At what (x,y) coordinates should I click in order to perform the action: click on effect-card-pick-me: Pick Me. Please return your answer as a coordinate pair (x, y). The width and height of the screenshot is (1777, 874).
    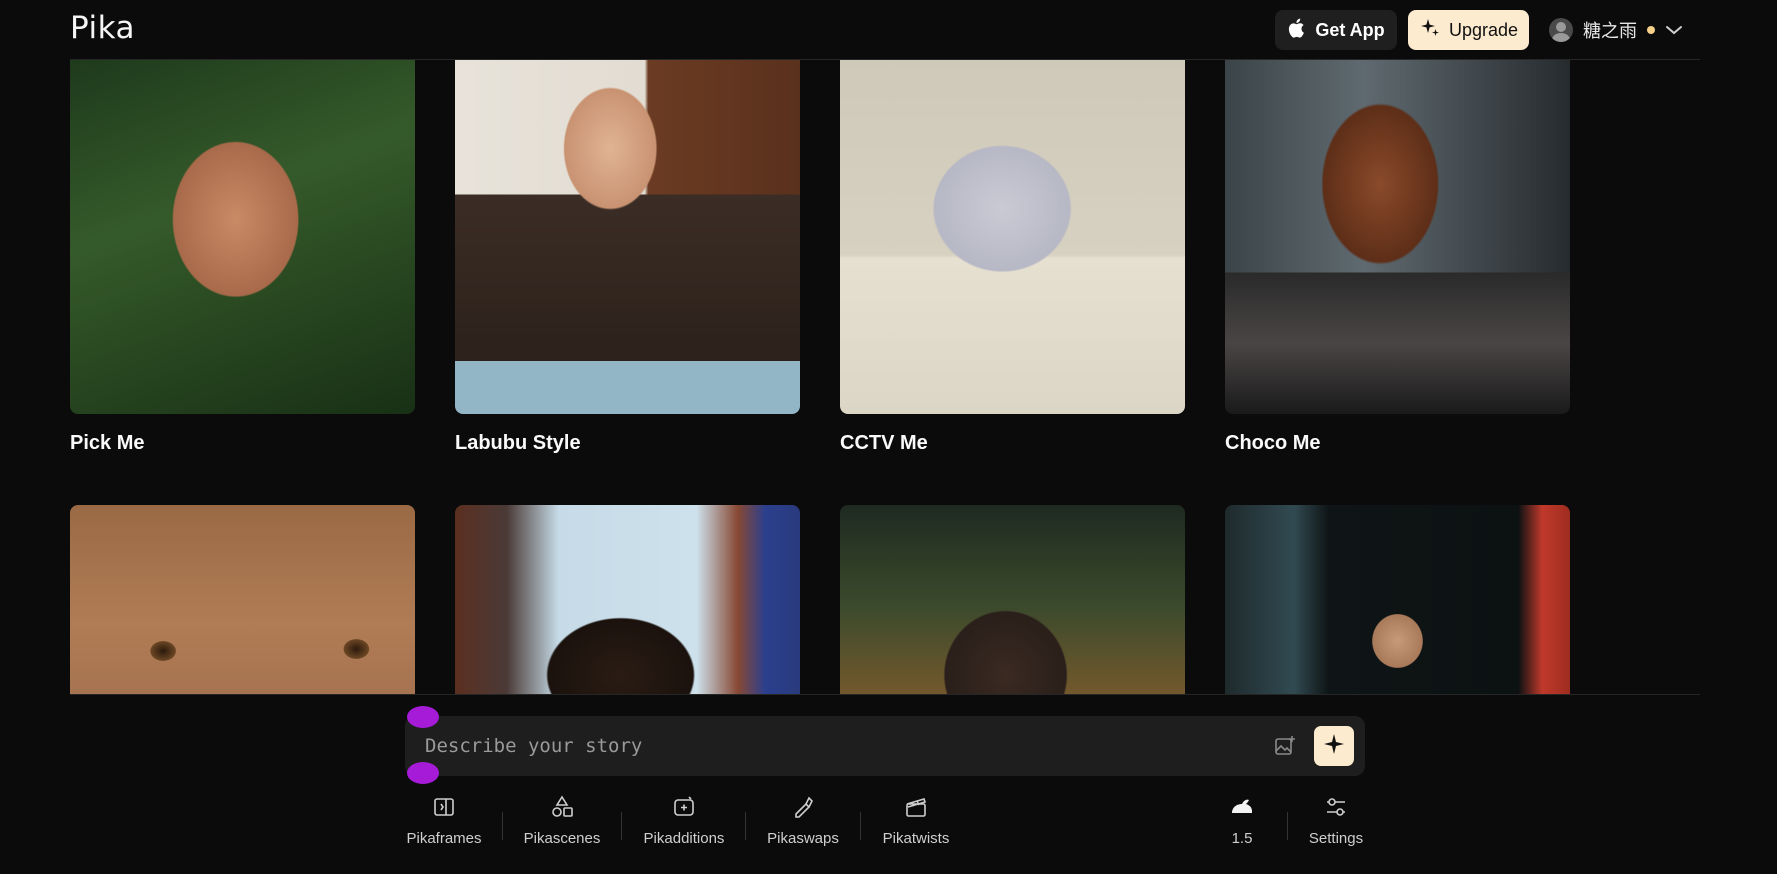
    Looking at the image, I should click on (242, 257).